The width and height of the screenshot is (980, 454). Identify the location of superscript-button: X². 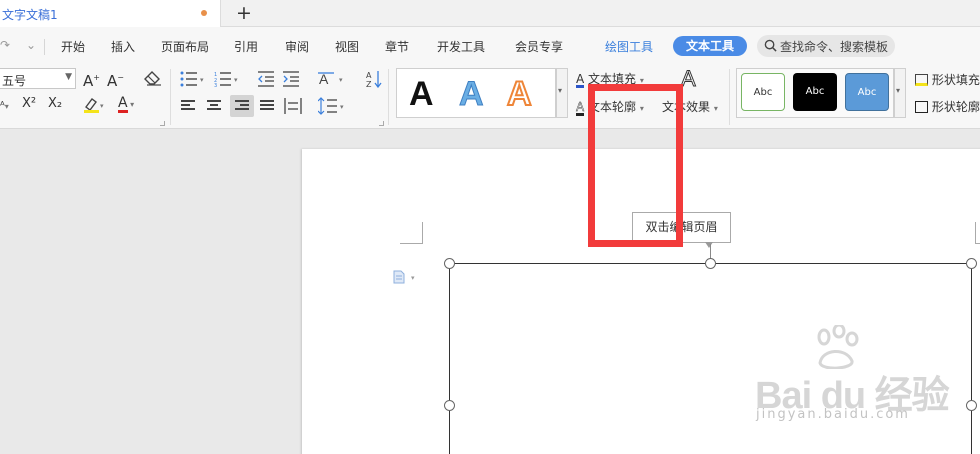
(29, 104).